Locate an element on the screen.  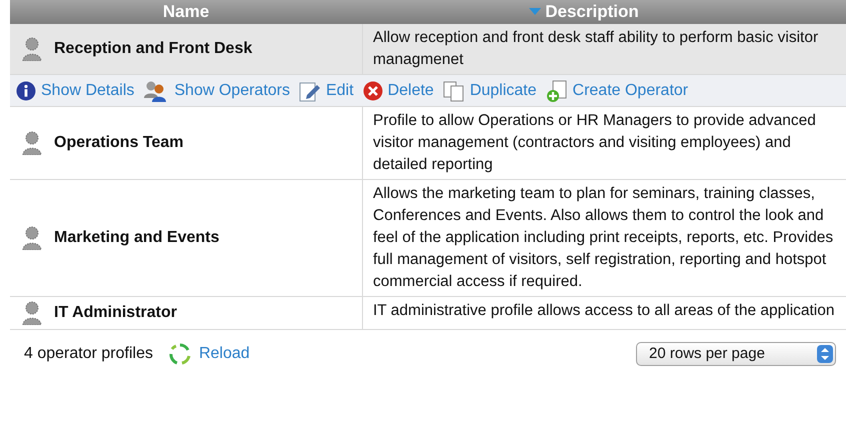
profile-name: Reception and Front Desk is located at coordinates (153, 49).